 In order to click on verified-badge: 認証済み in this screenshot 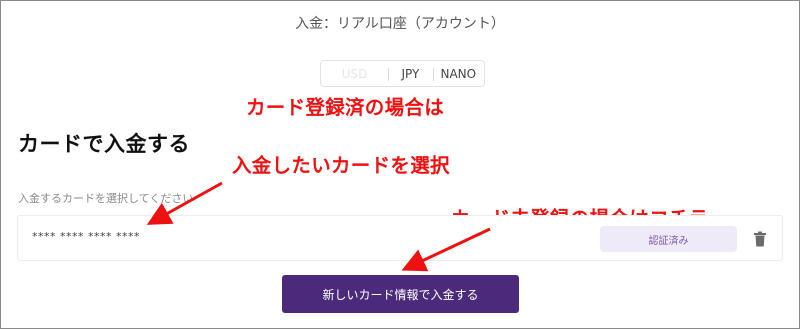, I will do `click(668, 239)`.